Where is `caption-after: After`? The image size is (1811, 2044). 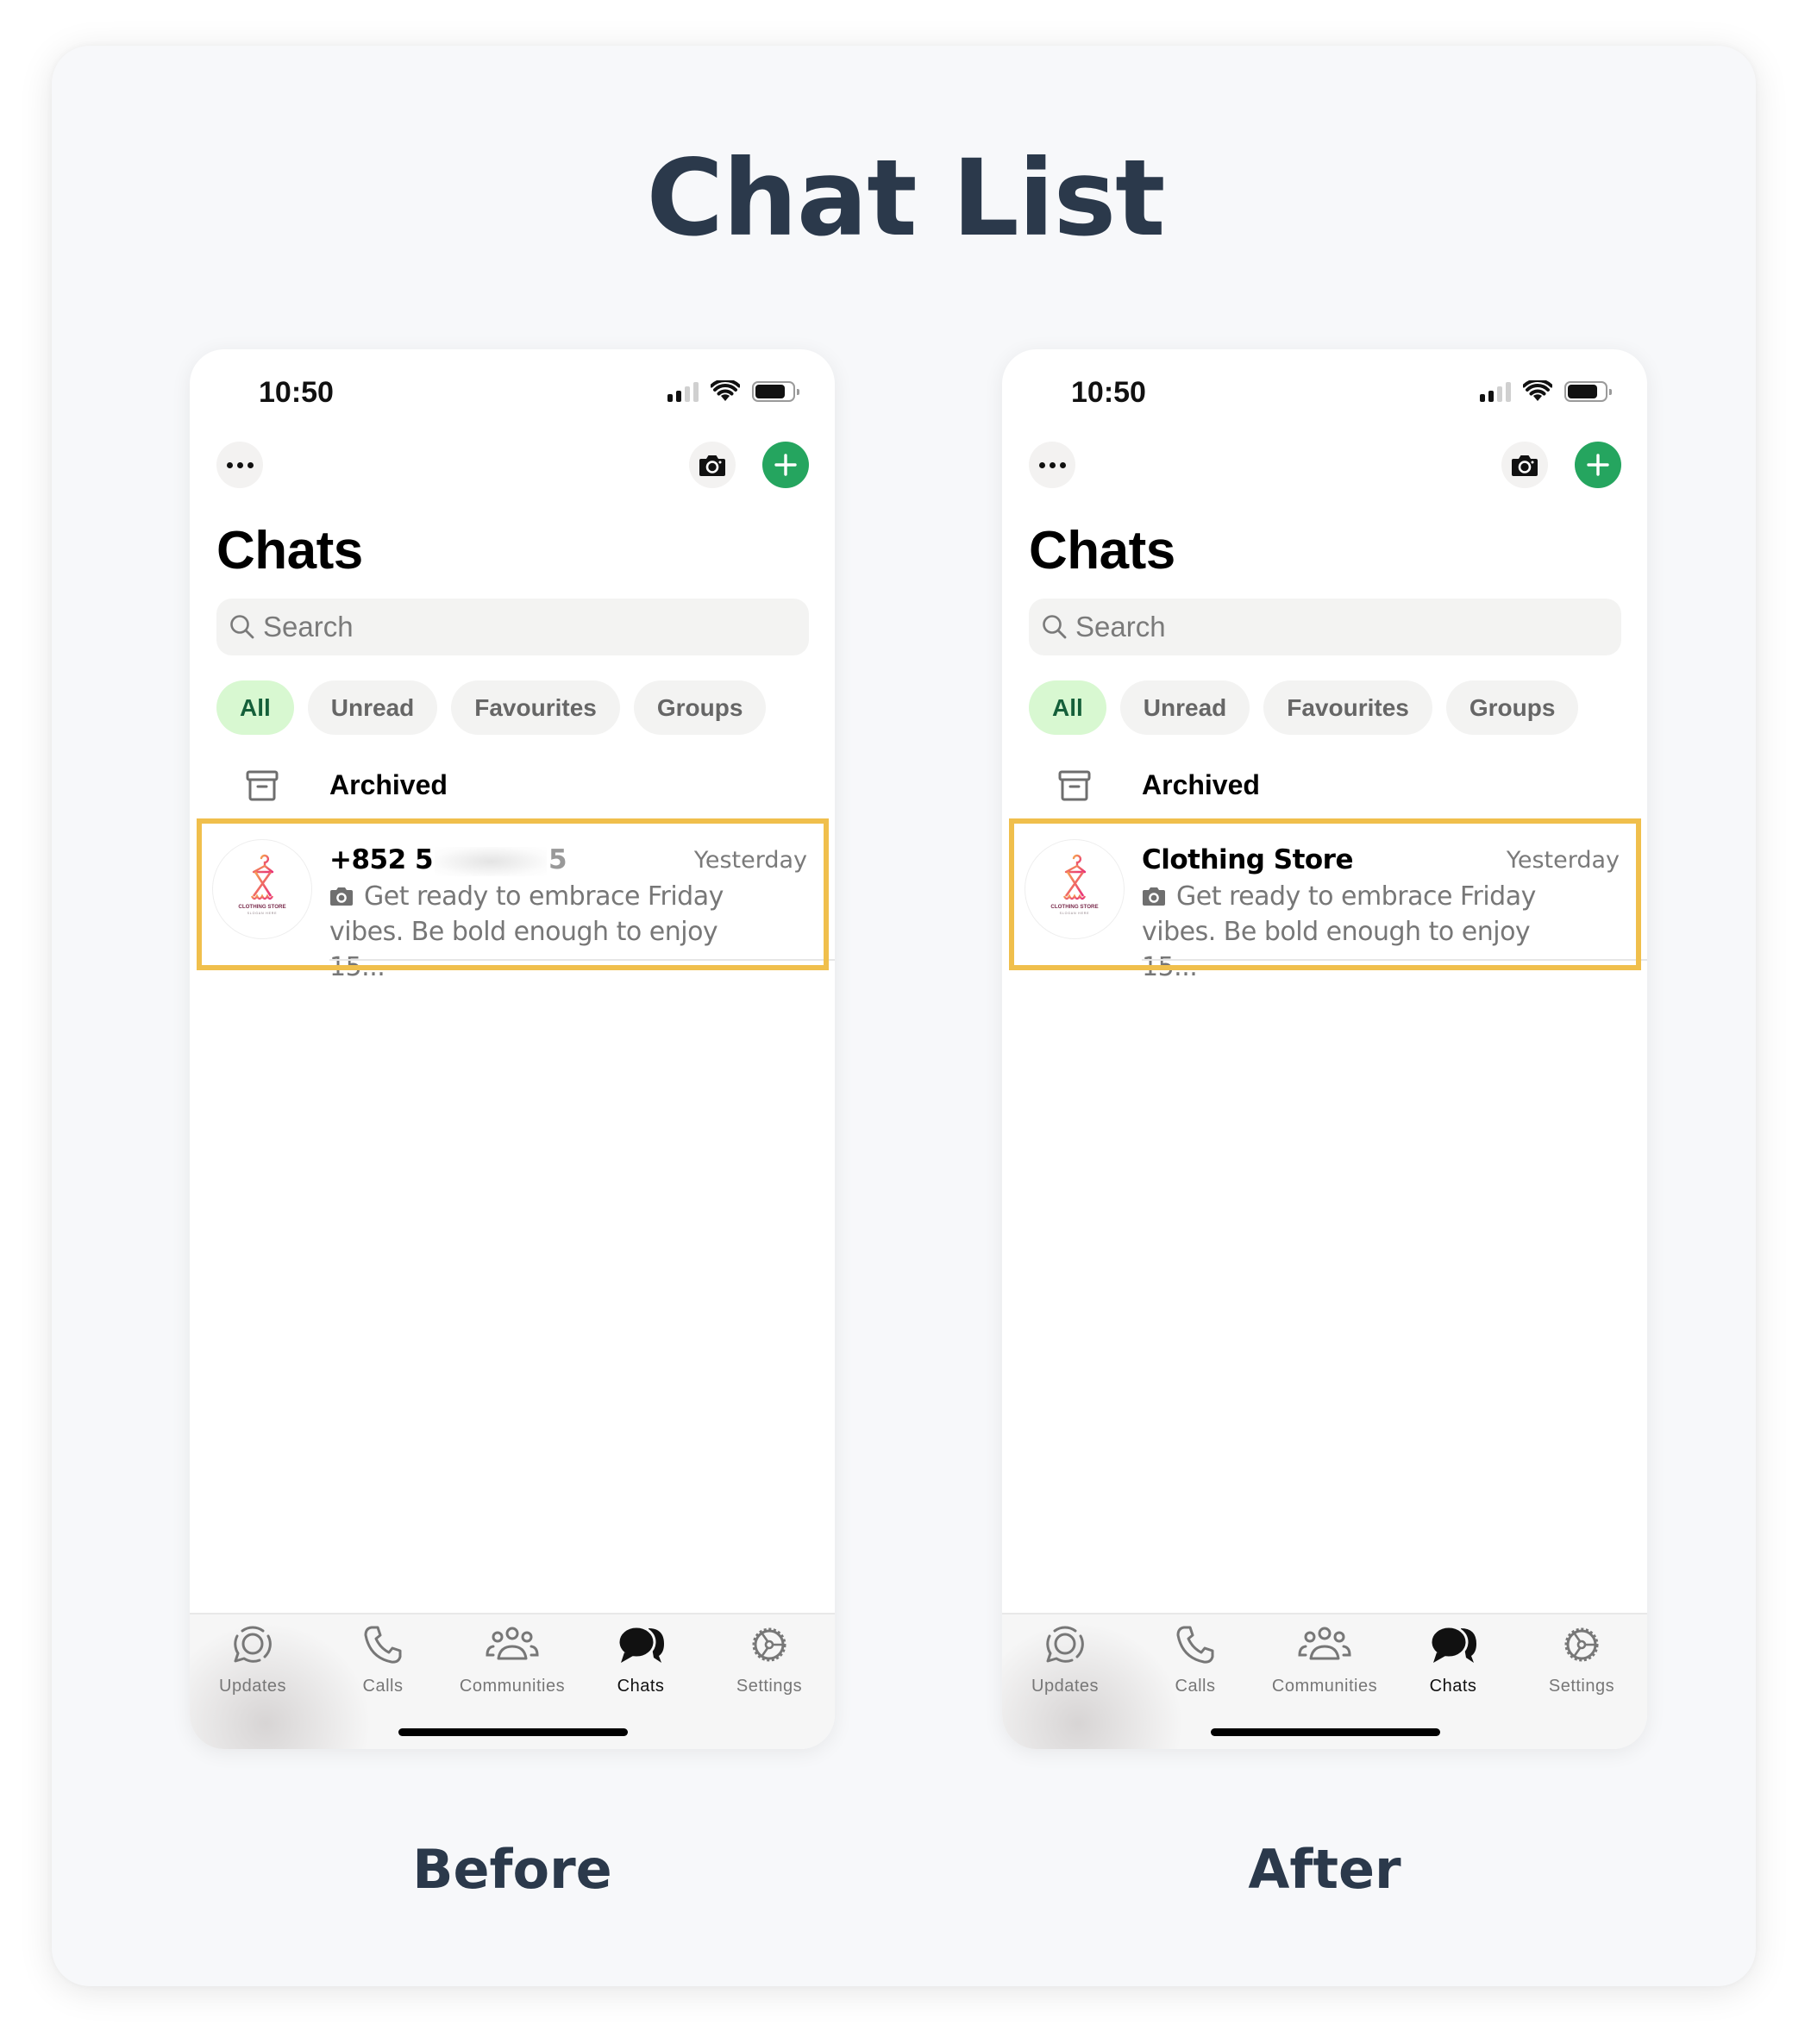 caption-after: After is located at coordinates (1324, 1869).